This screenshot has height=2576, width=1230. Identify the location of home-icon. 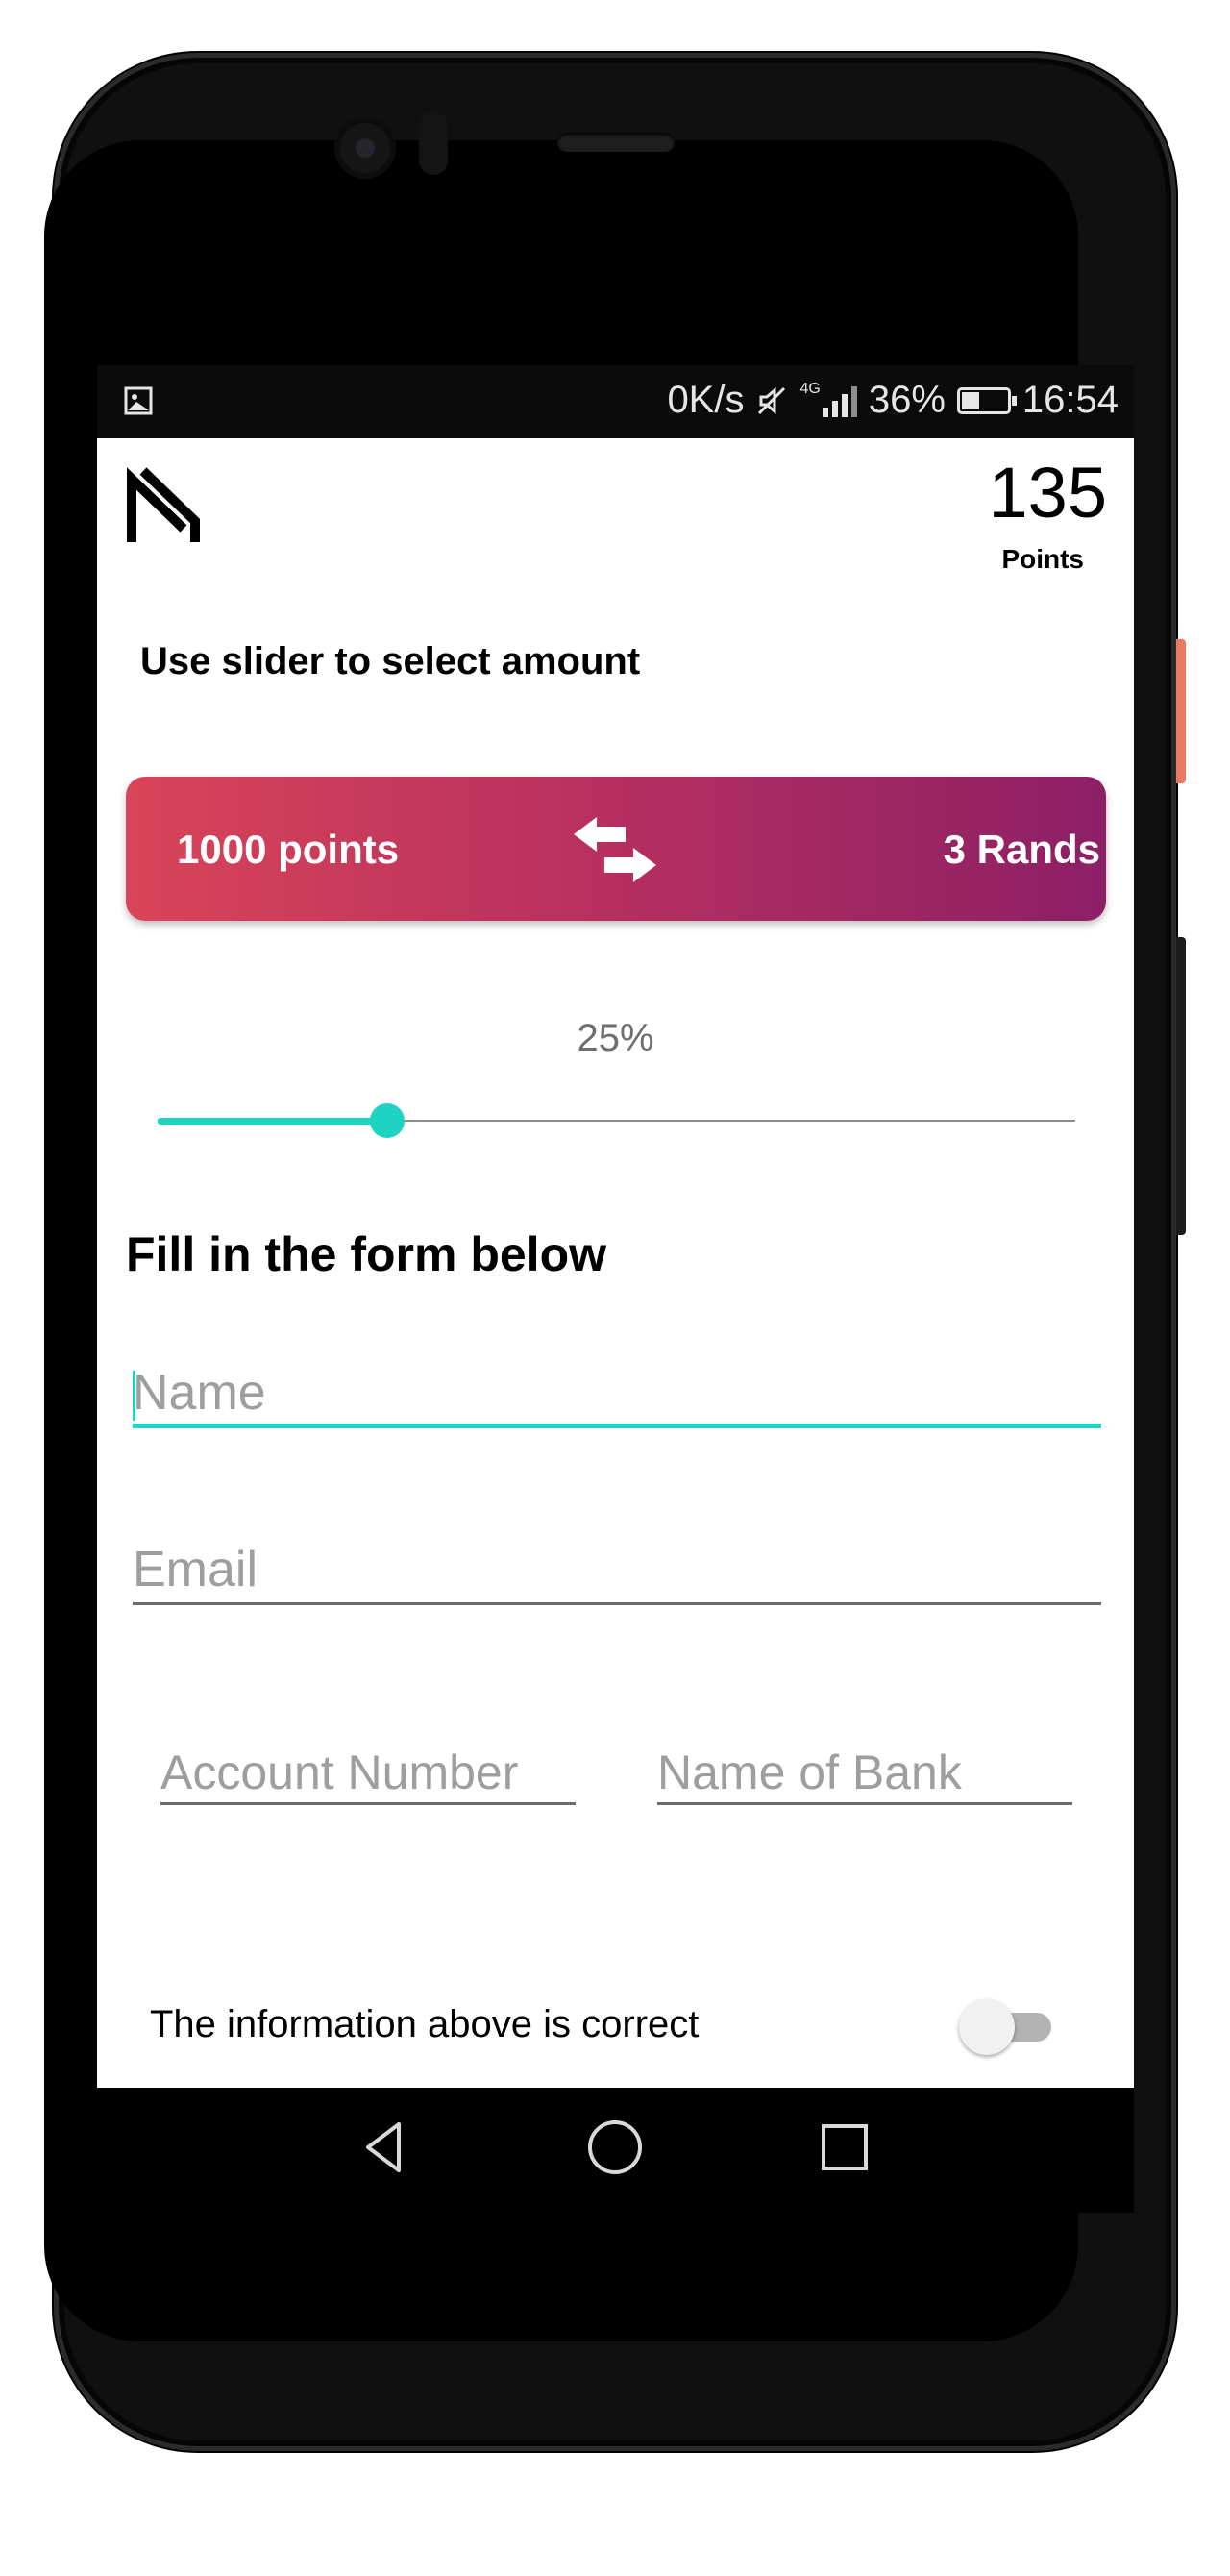
(615, 2147).